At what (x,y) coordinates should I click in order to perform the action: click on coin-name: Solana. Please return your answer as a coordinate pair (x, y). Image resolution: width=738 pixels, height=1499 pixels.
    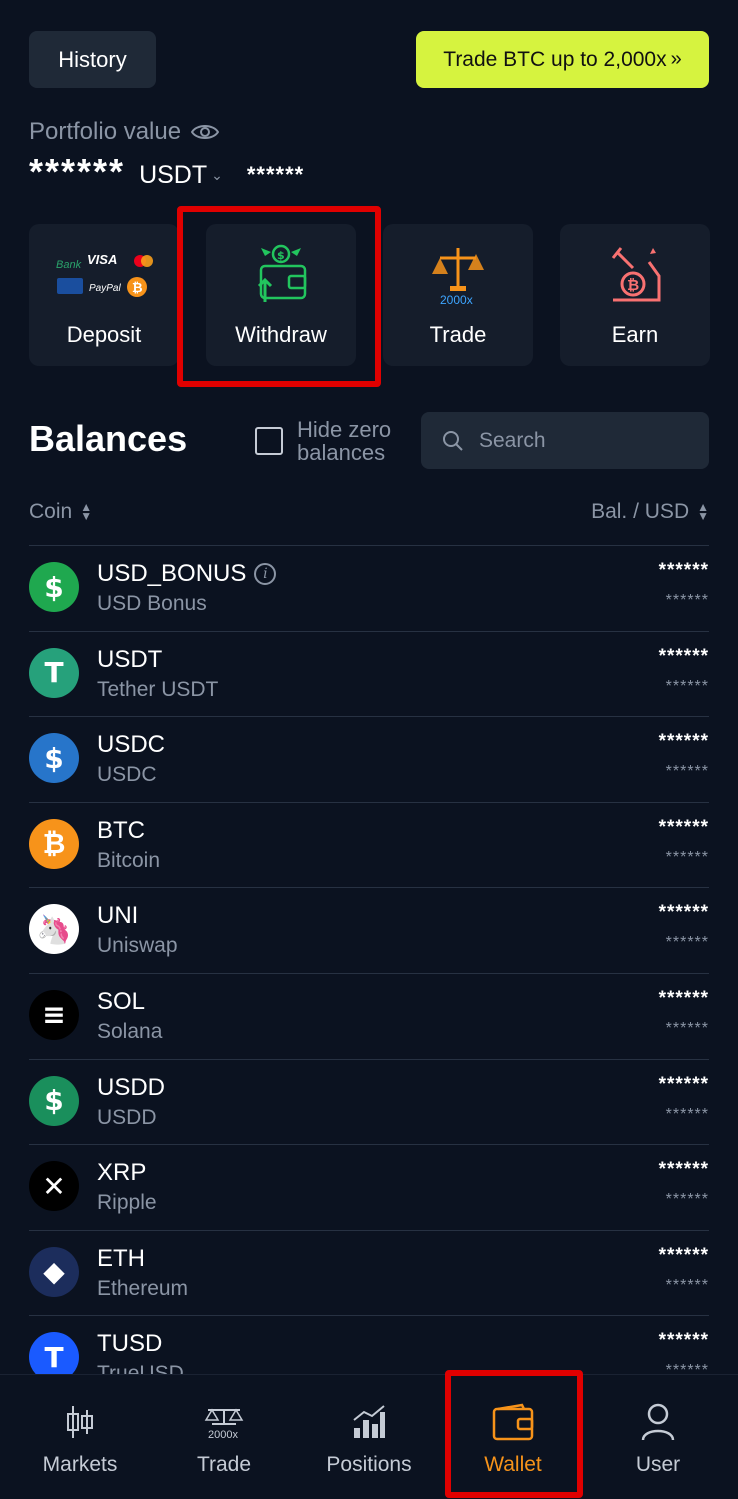
    Looking at the image, I should click on (130, 1031).